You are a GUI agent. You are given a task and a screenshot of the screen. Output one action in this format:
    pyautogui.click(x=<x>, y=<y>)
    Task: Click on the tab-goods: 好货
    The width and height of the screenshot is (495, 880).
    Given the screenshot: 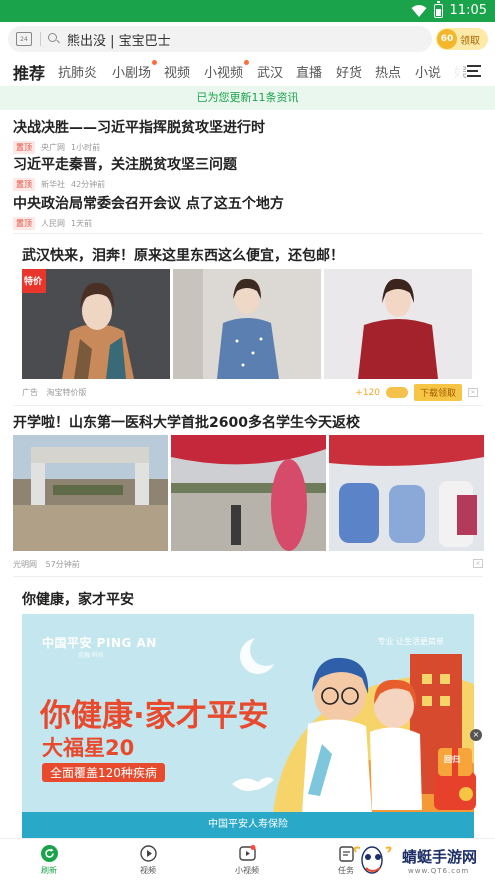 What is the action you would take?
    pyautogui.click(x=349, y=71)
    